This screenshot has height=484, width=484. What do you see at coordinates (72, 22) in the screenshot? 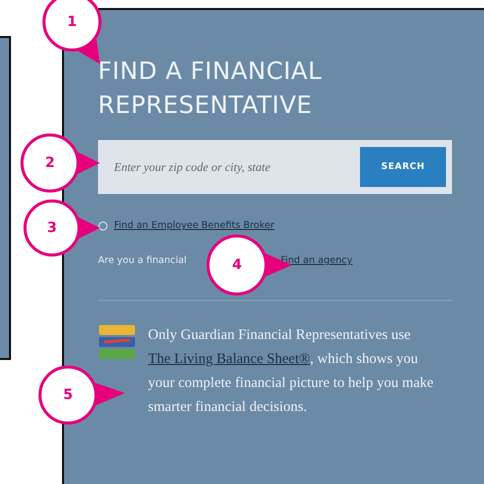
I see `callout-number: 1` at bounding box center [72, 22].